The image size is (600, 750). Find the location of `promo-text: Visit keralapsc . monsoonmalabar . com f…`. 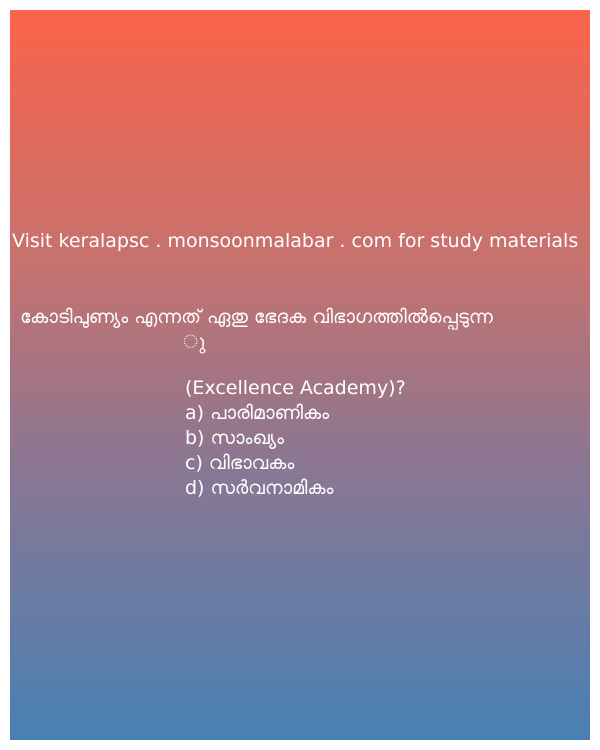

promo-text: Visit keralapsc . monsoonmalabar . com f… is located at coordinates (295, 241).